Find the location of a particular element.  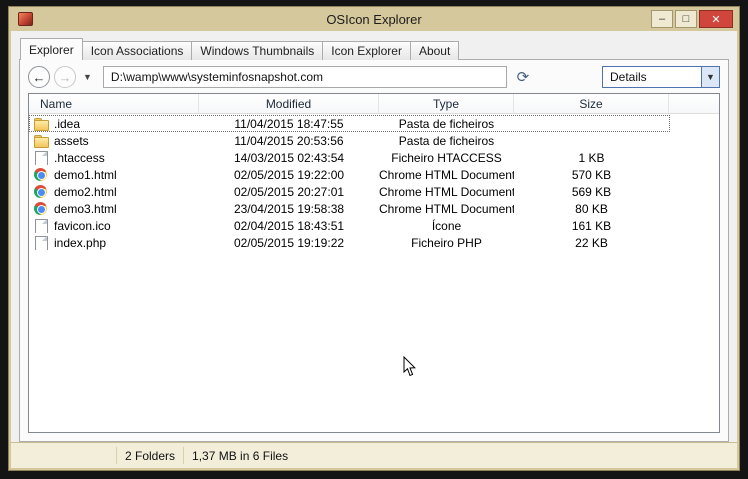

address-text: D:\wamp\www\systeminfosnapshot.com is located at coordinates (216, 77).